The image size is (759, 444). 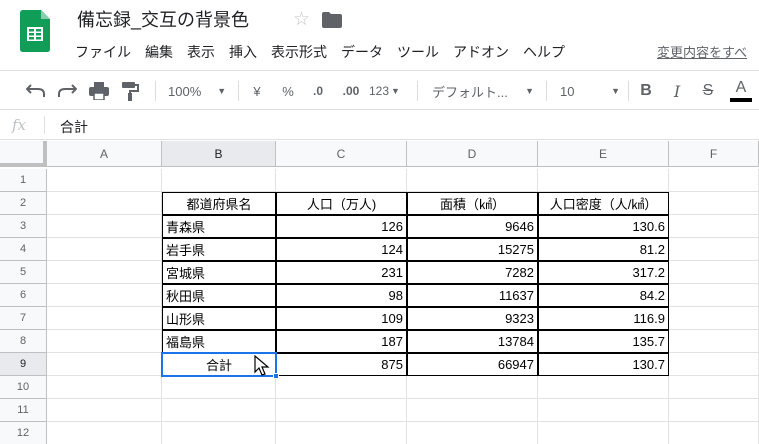 What do you see at coordinates (418, 52) in the screenshot?
I see `menu-item: ツール` at bounding box center [418, 52].